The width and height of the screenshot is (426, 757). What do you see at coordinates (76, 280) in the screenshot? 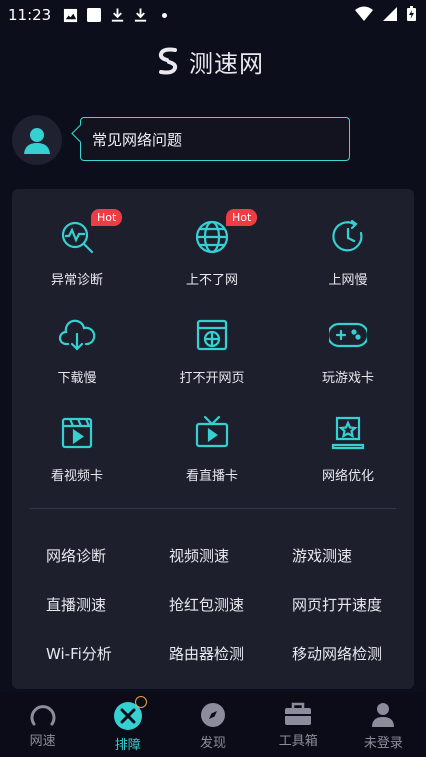
I see `grid-item-label: 异常诊断` at bounding box center [76, 280].